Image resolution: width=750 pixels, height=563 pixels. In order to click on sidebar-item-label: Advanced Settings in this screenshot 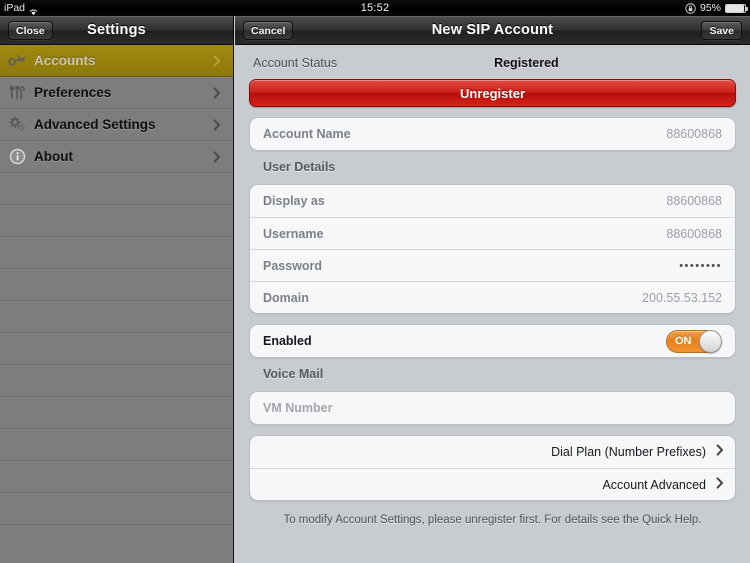, I will do `click(95, 124)`.